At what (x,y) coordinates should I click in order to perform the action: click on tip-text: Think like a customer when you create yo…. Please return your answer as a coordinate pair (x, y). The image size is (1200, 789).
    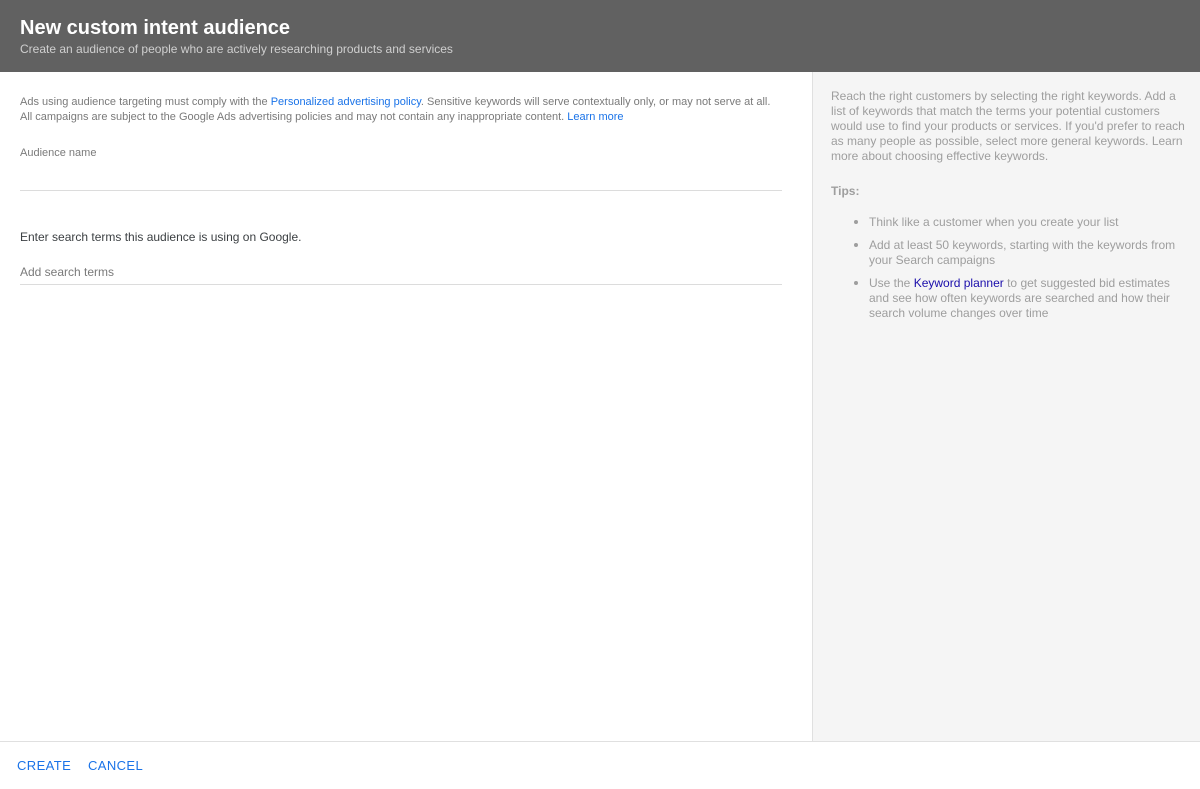
    Looking at the image, I should click on (994, 222).